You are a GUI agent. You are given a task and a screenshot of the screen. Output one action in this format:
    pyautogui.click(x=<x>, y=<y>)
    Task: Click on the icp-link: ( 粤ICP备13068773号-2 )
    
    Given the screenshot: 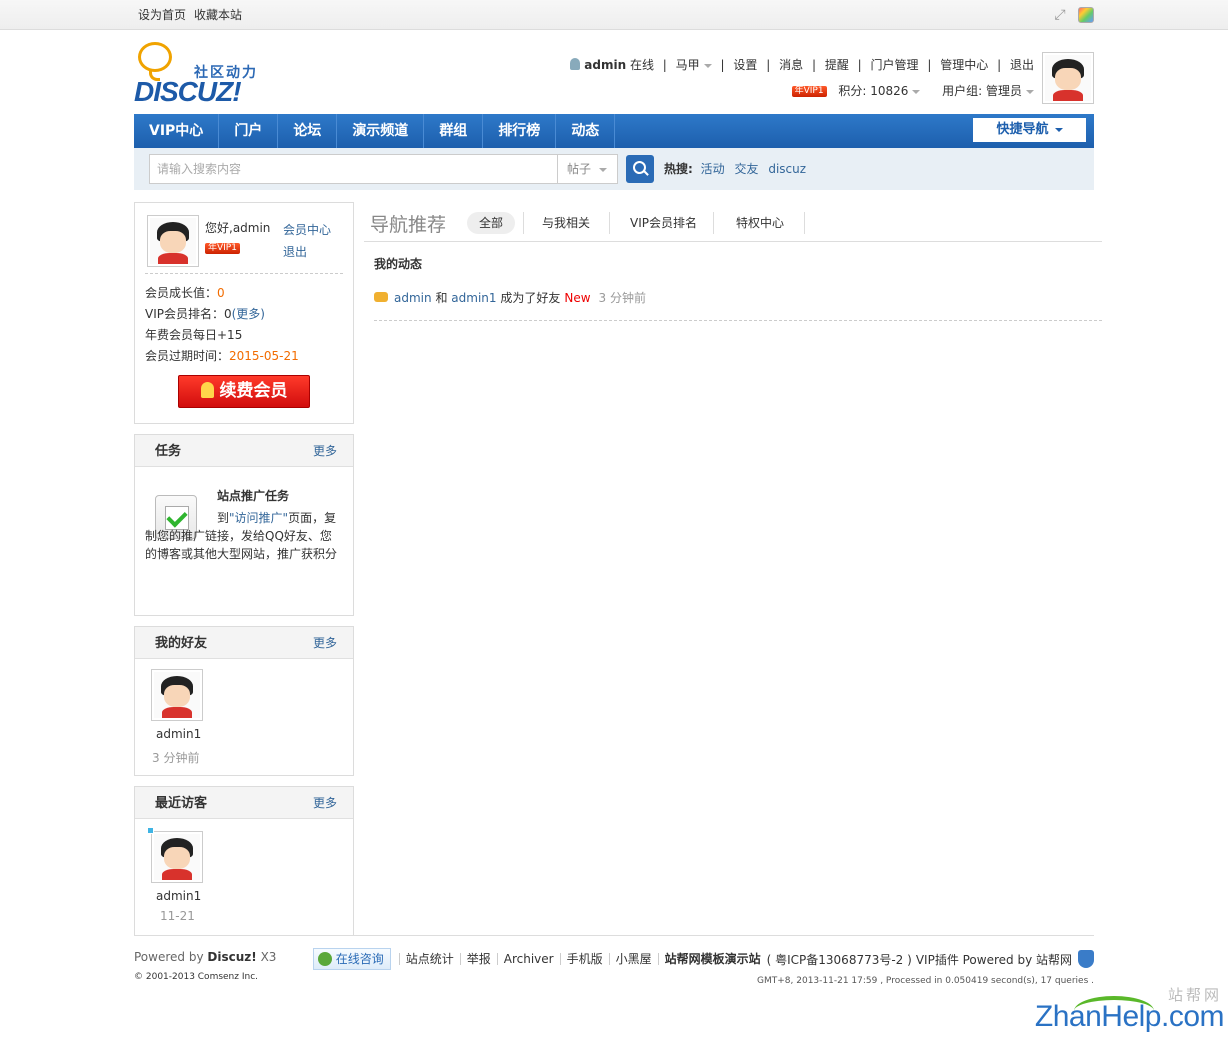 What is the action you would take?
    pyautogui.click(x=839, y=959)
    